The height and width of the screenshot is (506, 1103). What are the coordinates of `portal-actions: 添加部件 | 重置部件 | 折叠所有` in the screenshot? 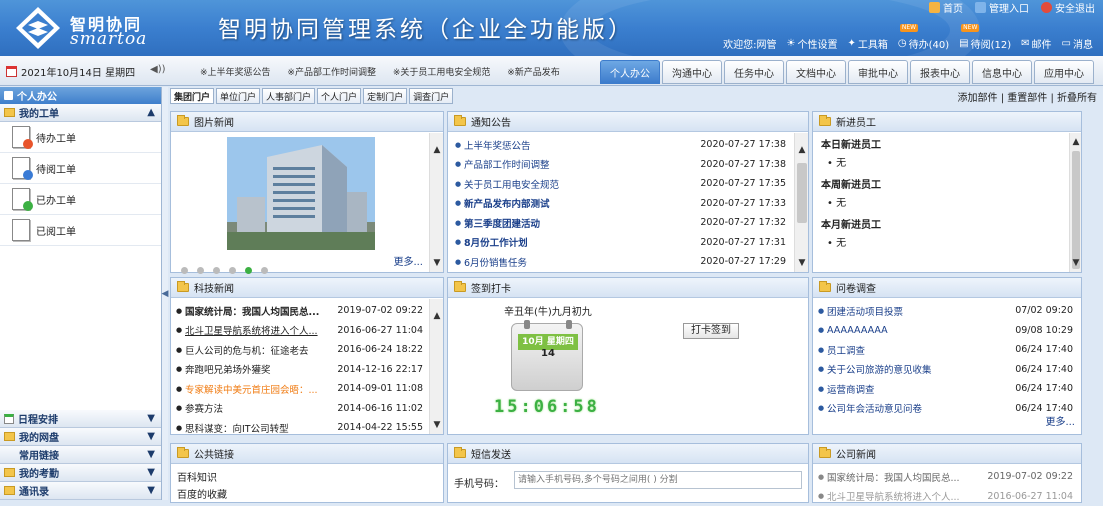 It's located at (1027, 96).